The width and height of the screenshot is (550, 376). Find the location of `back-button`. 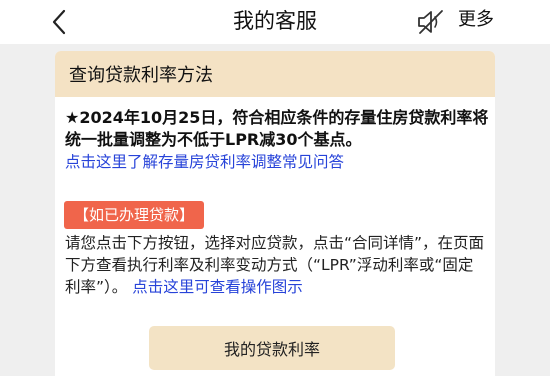

back-button is located at coordinates (59, 22).